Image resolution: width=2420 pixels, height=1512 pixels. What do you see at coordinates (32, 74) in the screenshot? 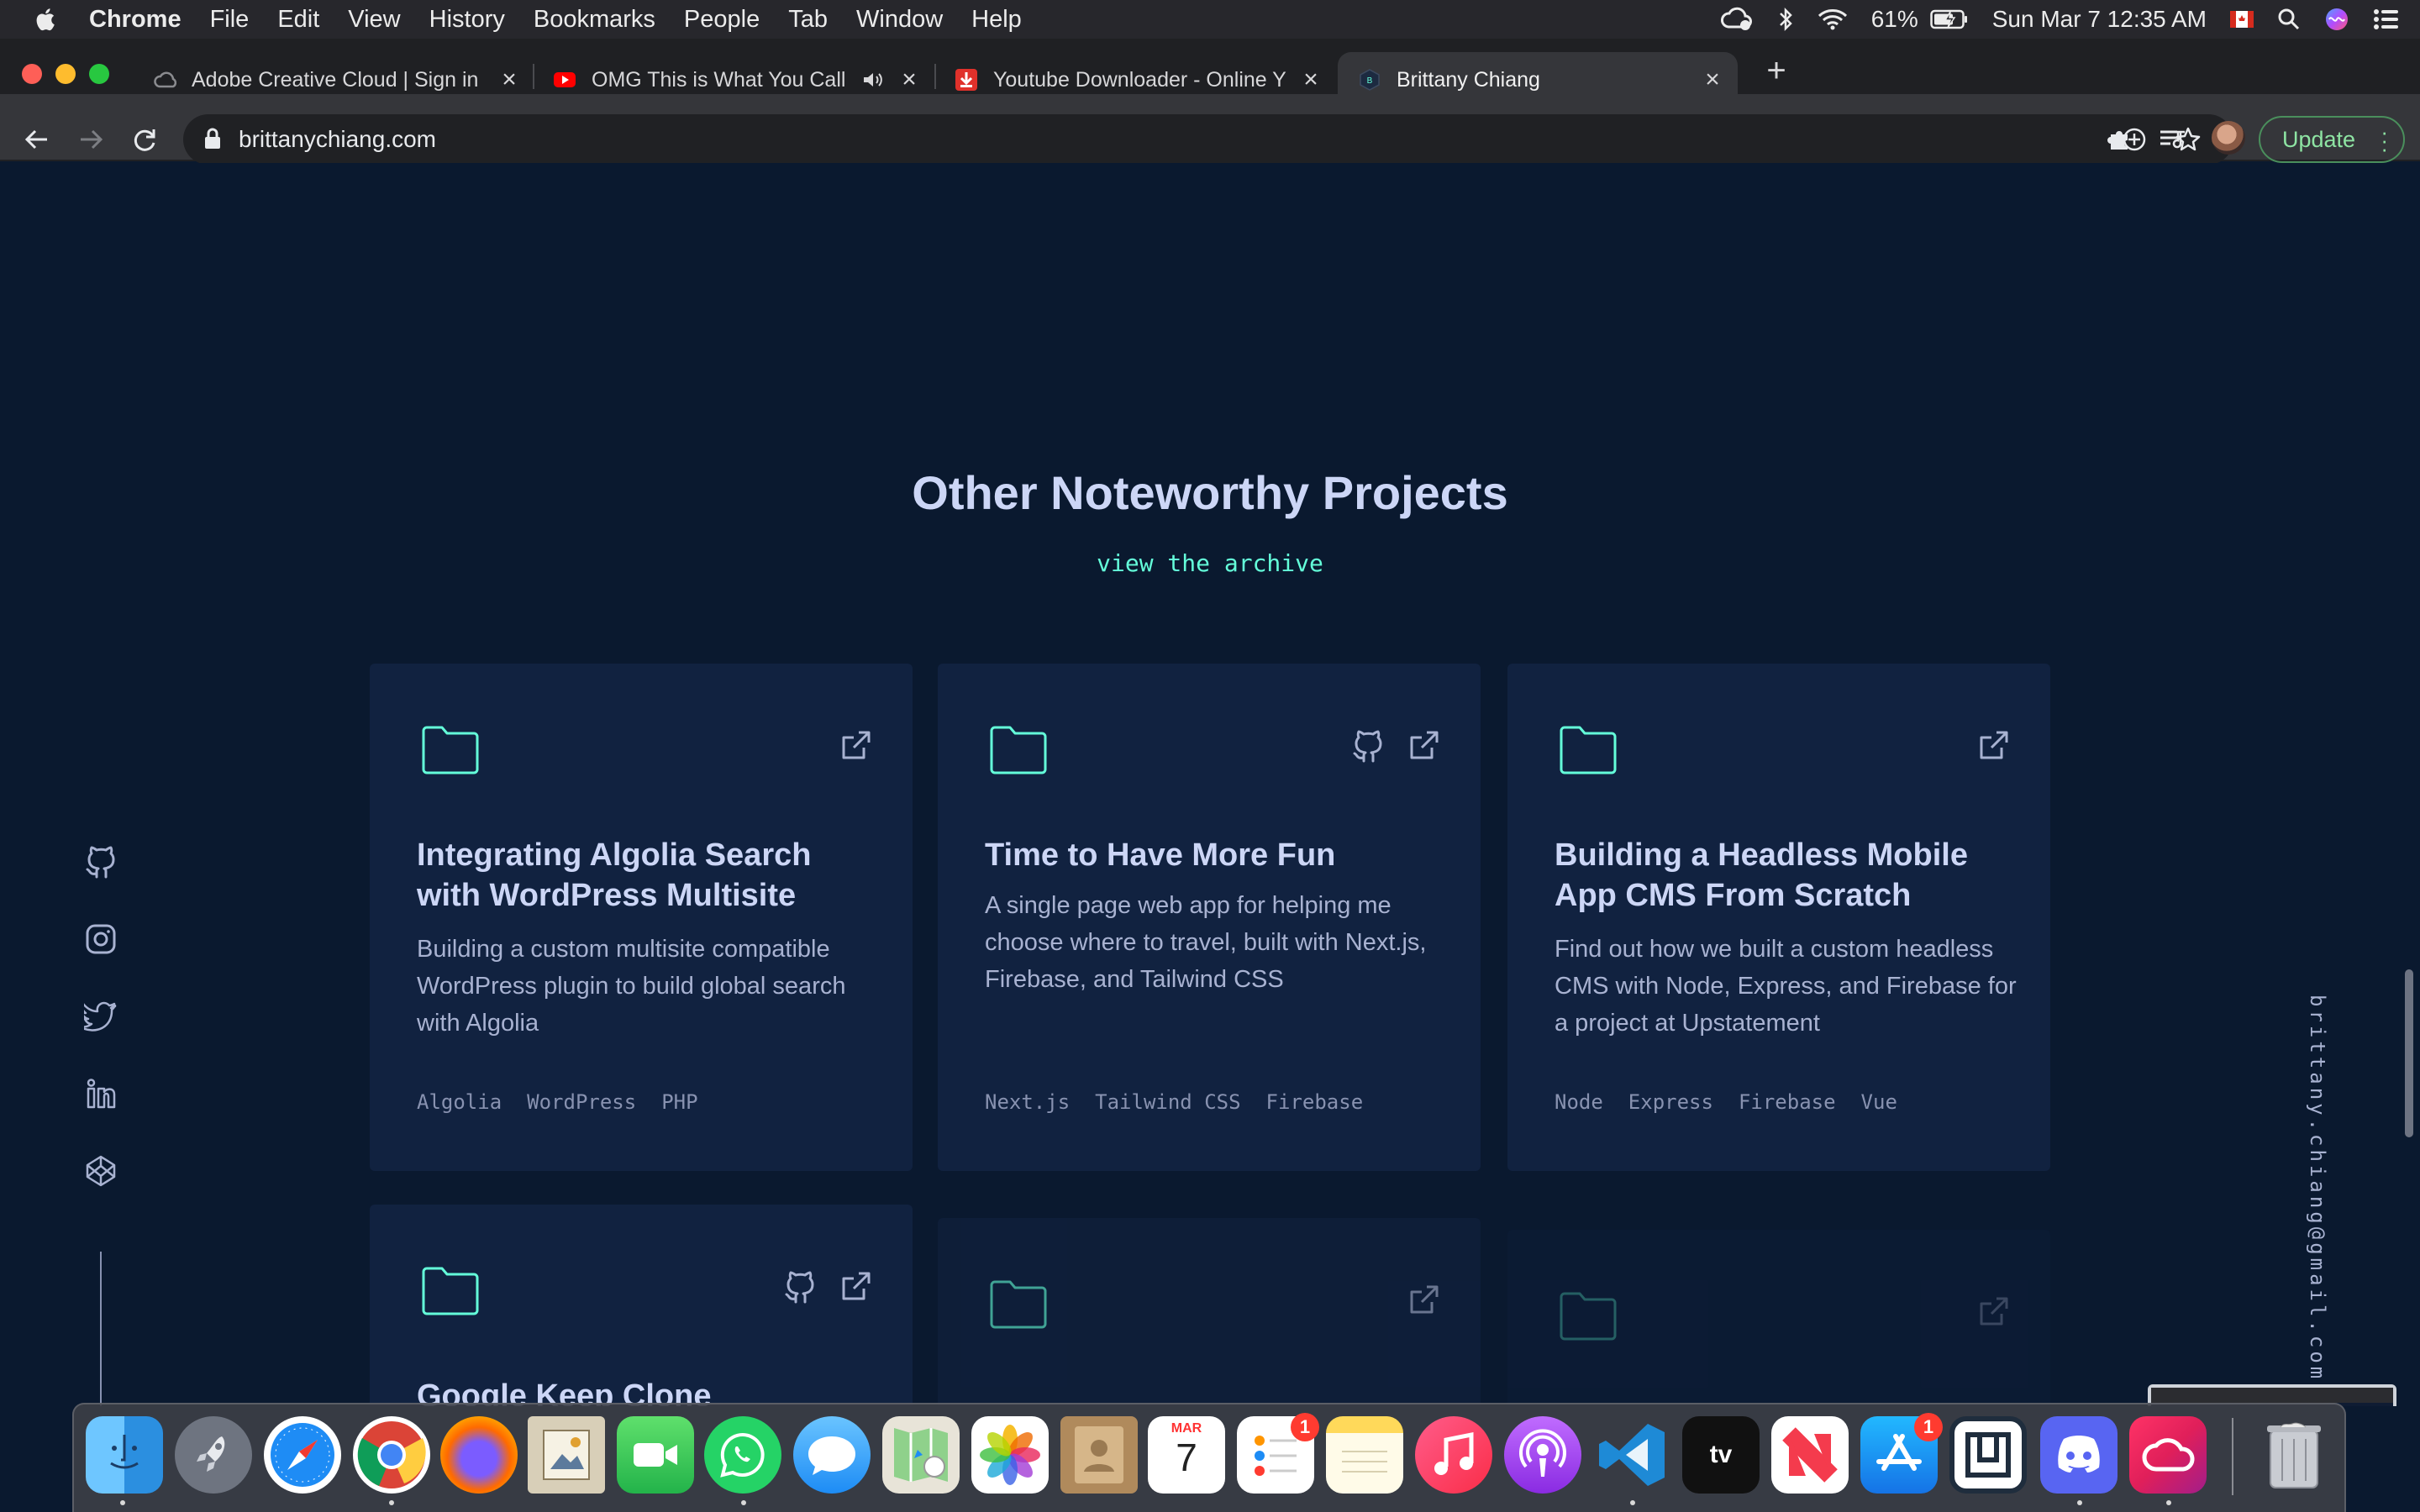
I see `close-window-button` at bounding box center [32, 74].